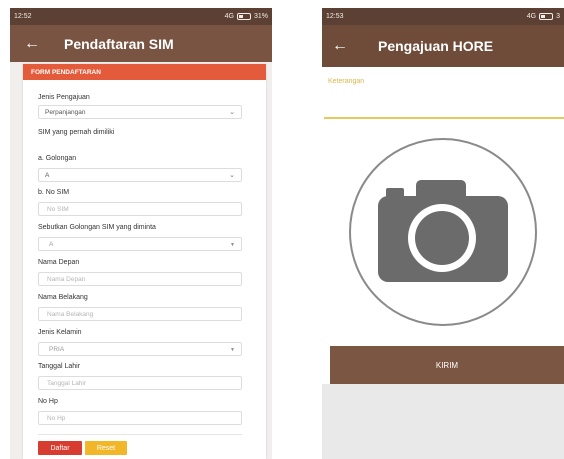  Describe the element at coordinates (144, 72) in the screenshot. I see `form-header: FORM PENDAFTARAN` at that location.